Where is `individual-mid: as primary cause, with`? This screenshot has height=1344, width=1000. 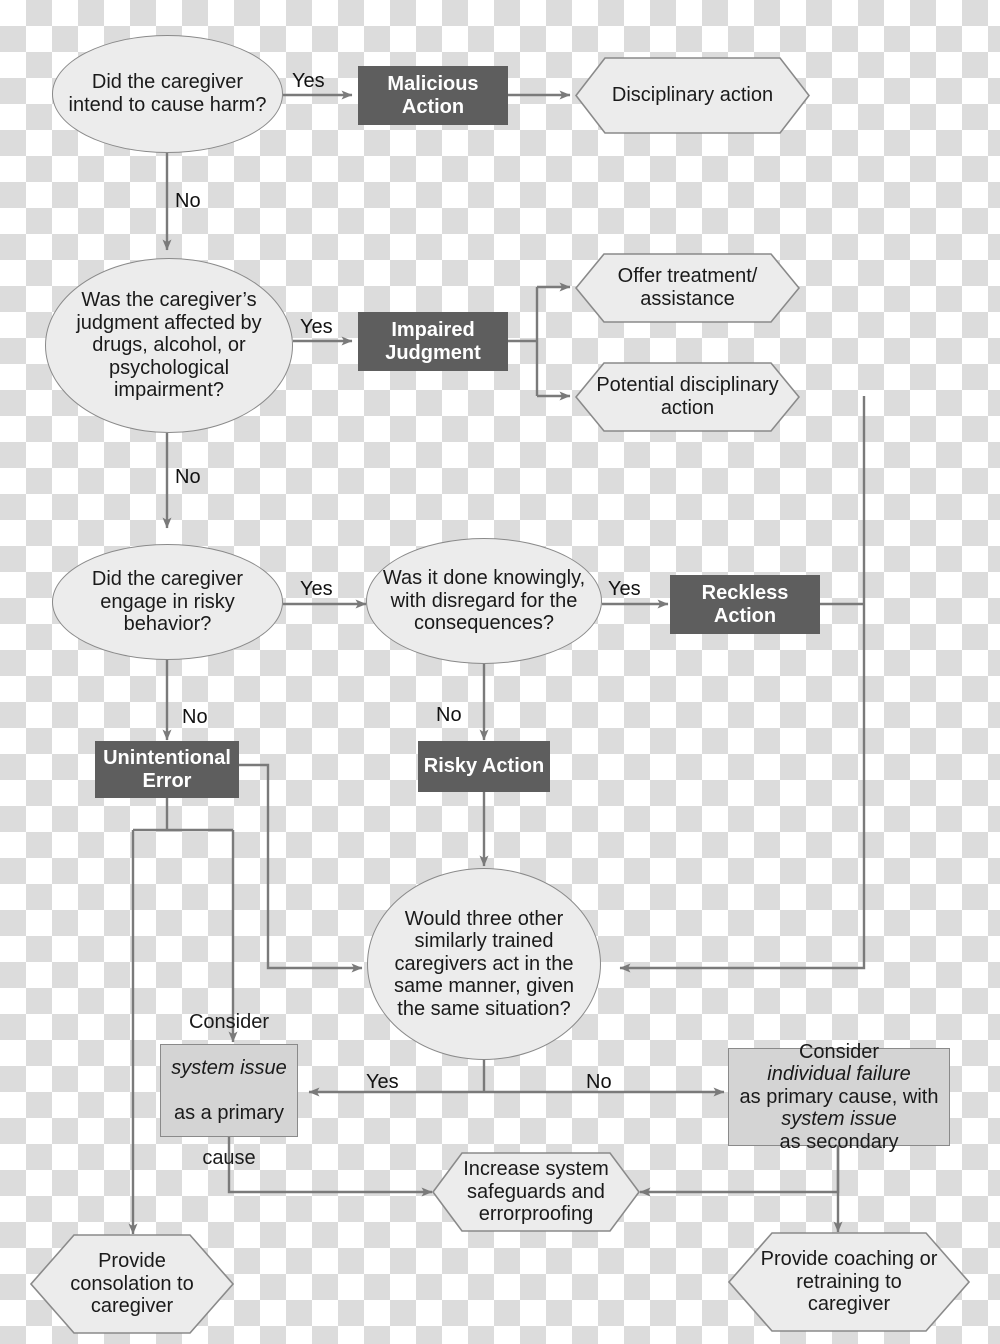 individual-mid: as primary cause, with is located at coordinates (839, 1096).